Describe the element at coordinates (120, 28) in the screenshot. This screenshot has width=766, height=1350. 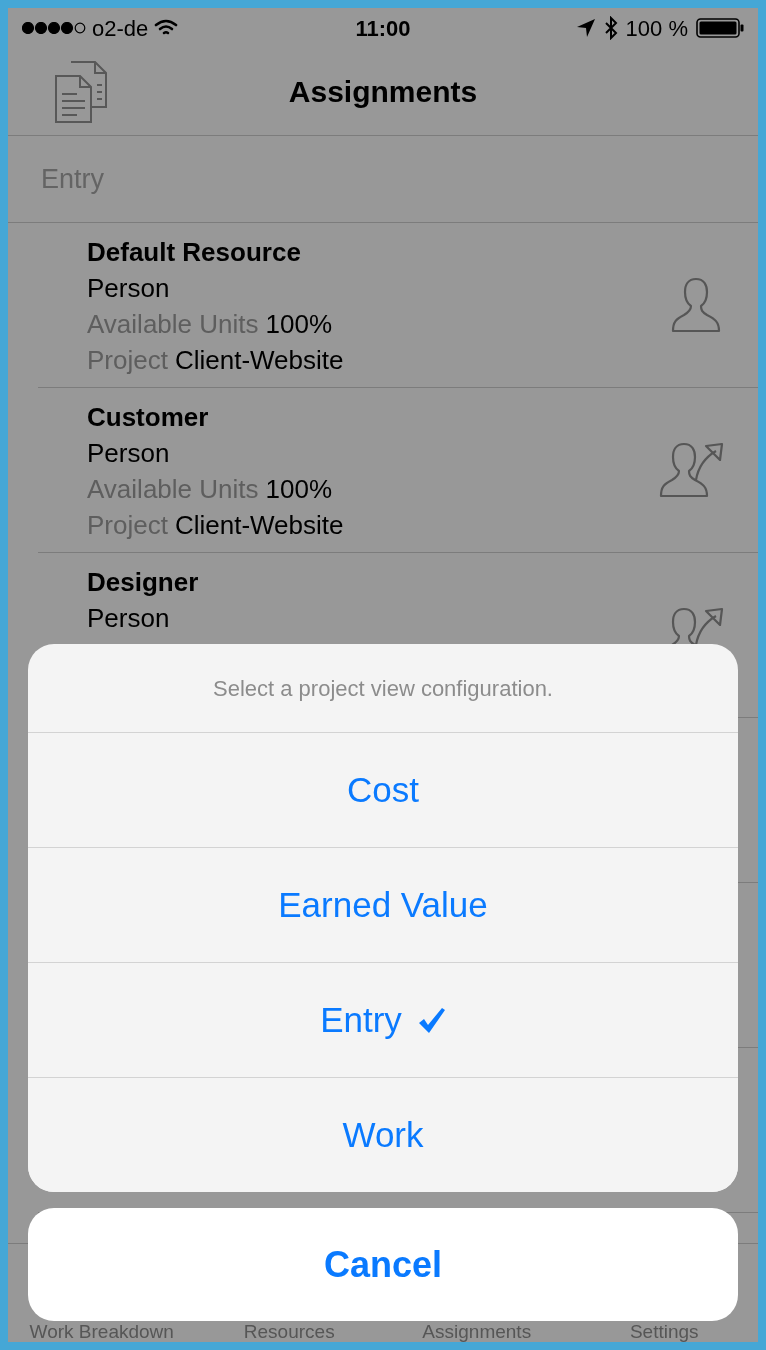
I see `carrier-name: o2-de` at that location.